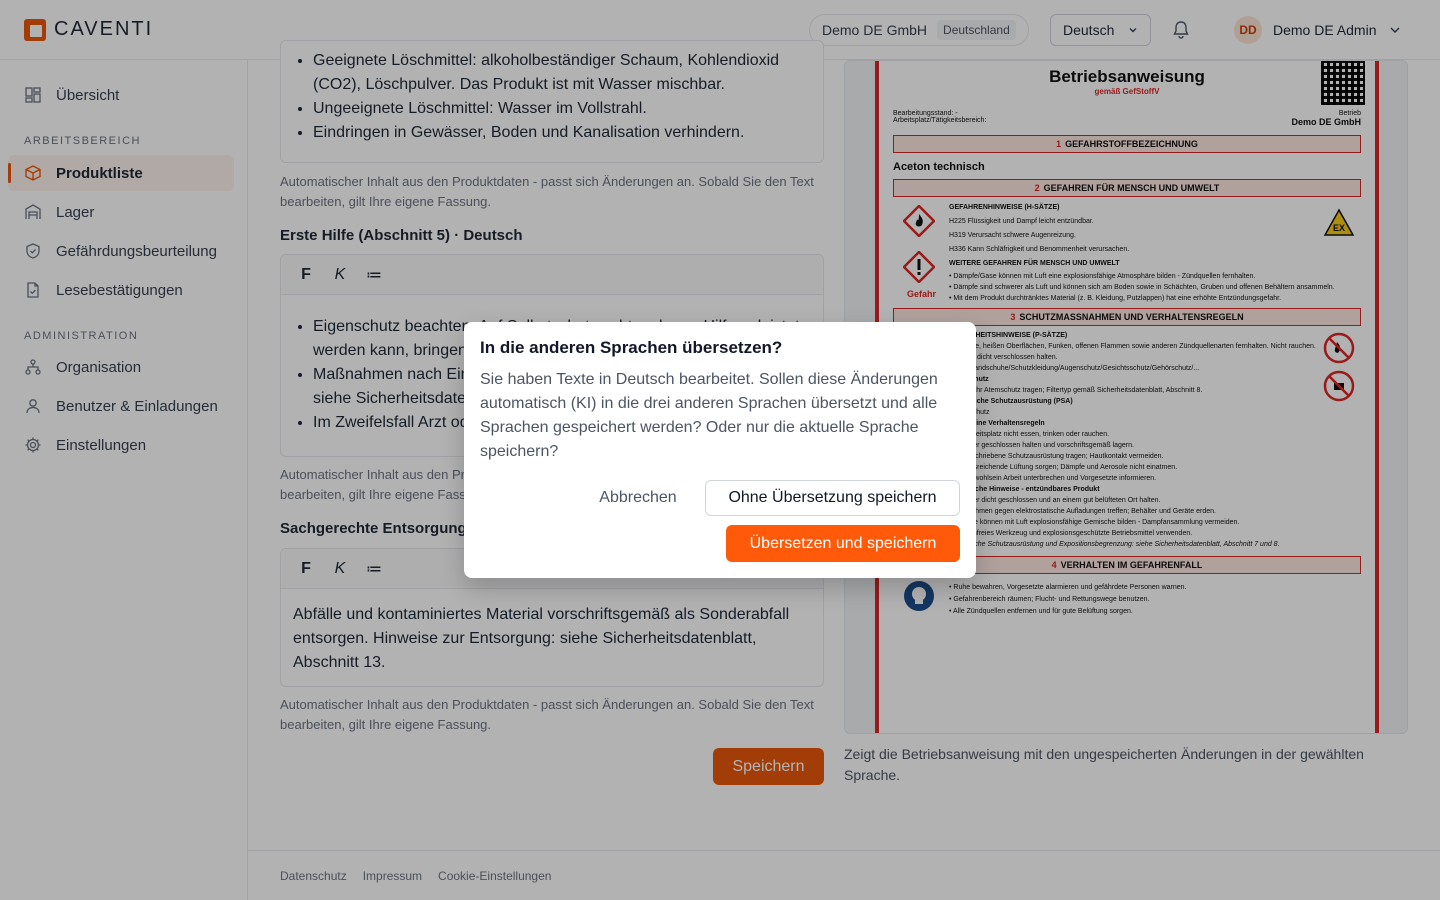  Describe the element at coordinates (638, 498) in the screenshot. I see `cancel-button: Abbrechen` at that location.